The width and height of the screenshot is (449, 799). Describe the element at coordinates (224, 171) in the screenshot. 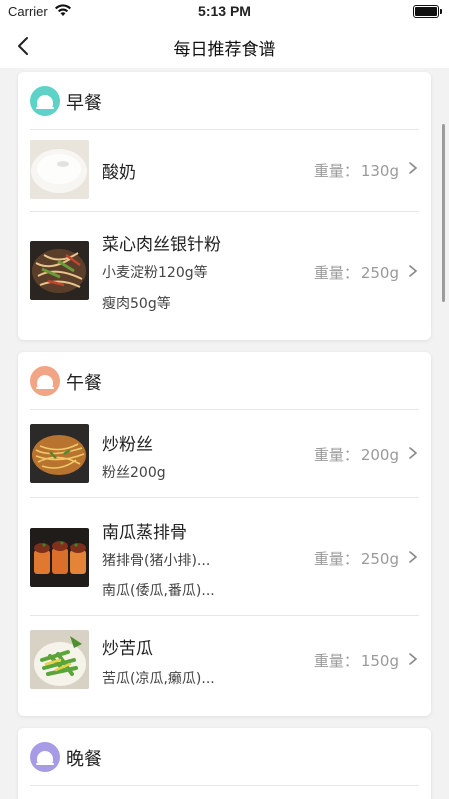

I see `food-item-yogurt: 酸奶 重量： 130g` at that location.